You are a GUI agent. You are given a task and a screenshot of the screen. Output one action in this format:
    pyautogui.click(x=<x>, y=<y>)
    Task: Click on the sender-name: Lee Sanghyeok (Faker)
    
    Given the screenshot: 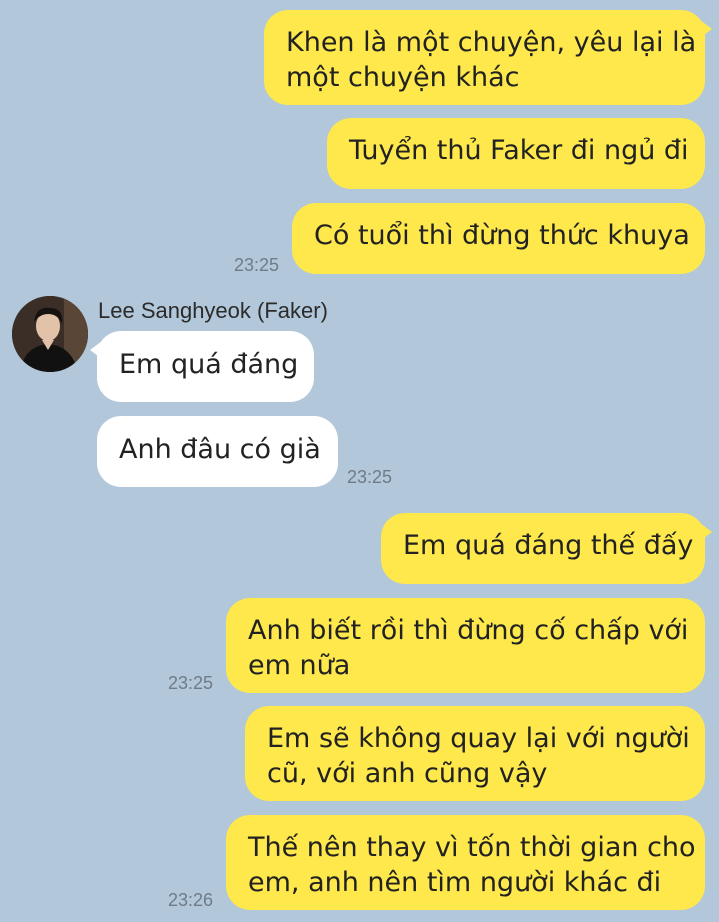 What is the action you would take?
    pyautogui.click(x=213, y=311)
    